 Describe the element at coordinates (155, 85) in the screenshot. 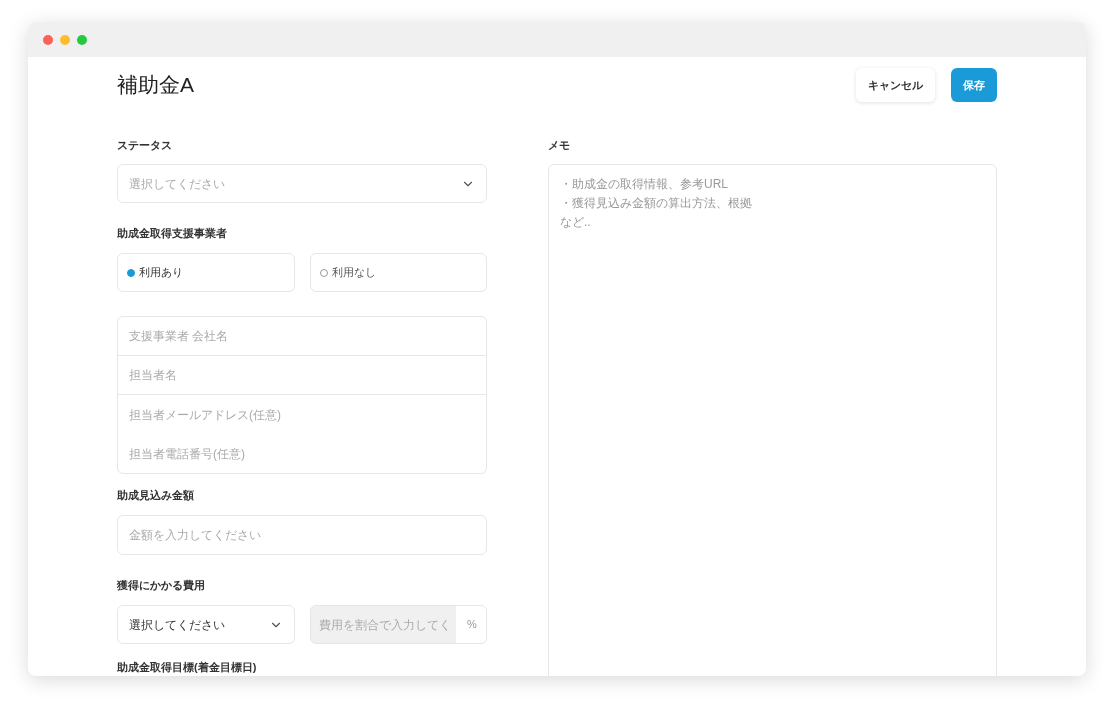

I see `page-title: 補助金A` at that location.